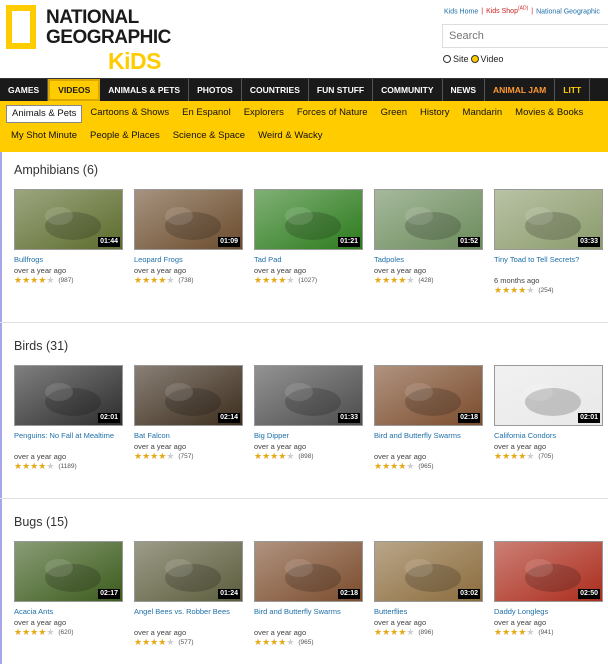 Image resolution: width=608 pixels, height=664 pixels. What do you see at coordinates (209, 136) in the screenshot?
I see `subnav-item-science-space: Science & Space` at bounding box center [209, 136].